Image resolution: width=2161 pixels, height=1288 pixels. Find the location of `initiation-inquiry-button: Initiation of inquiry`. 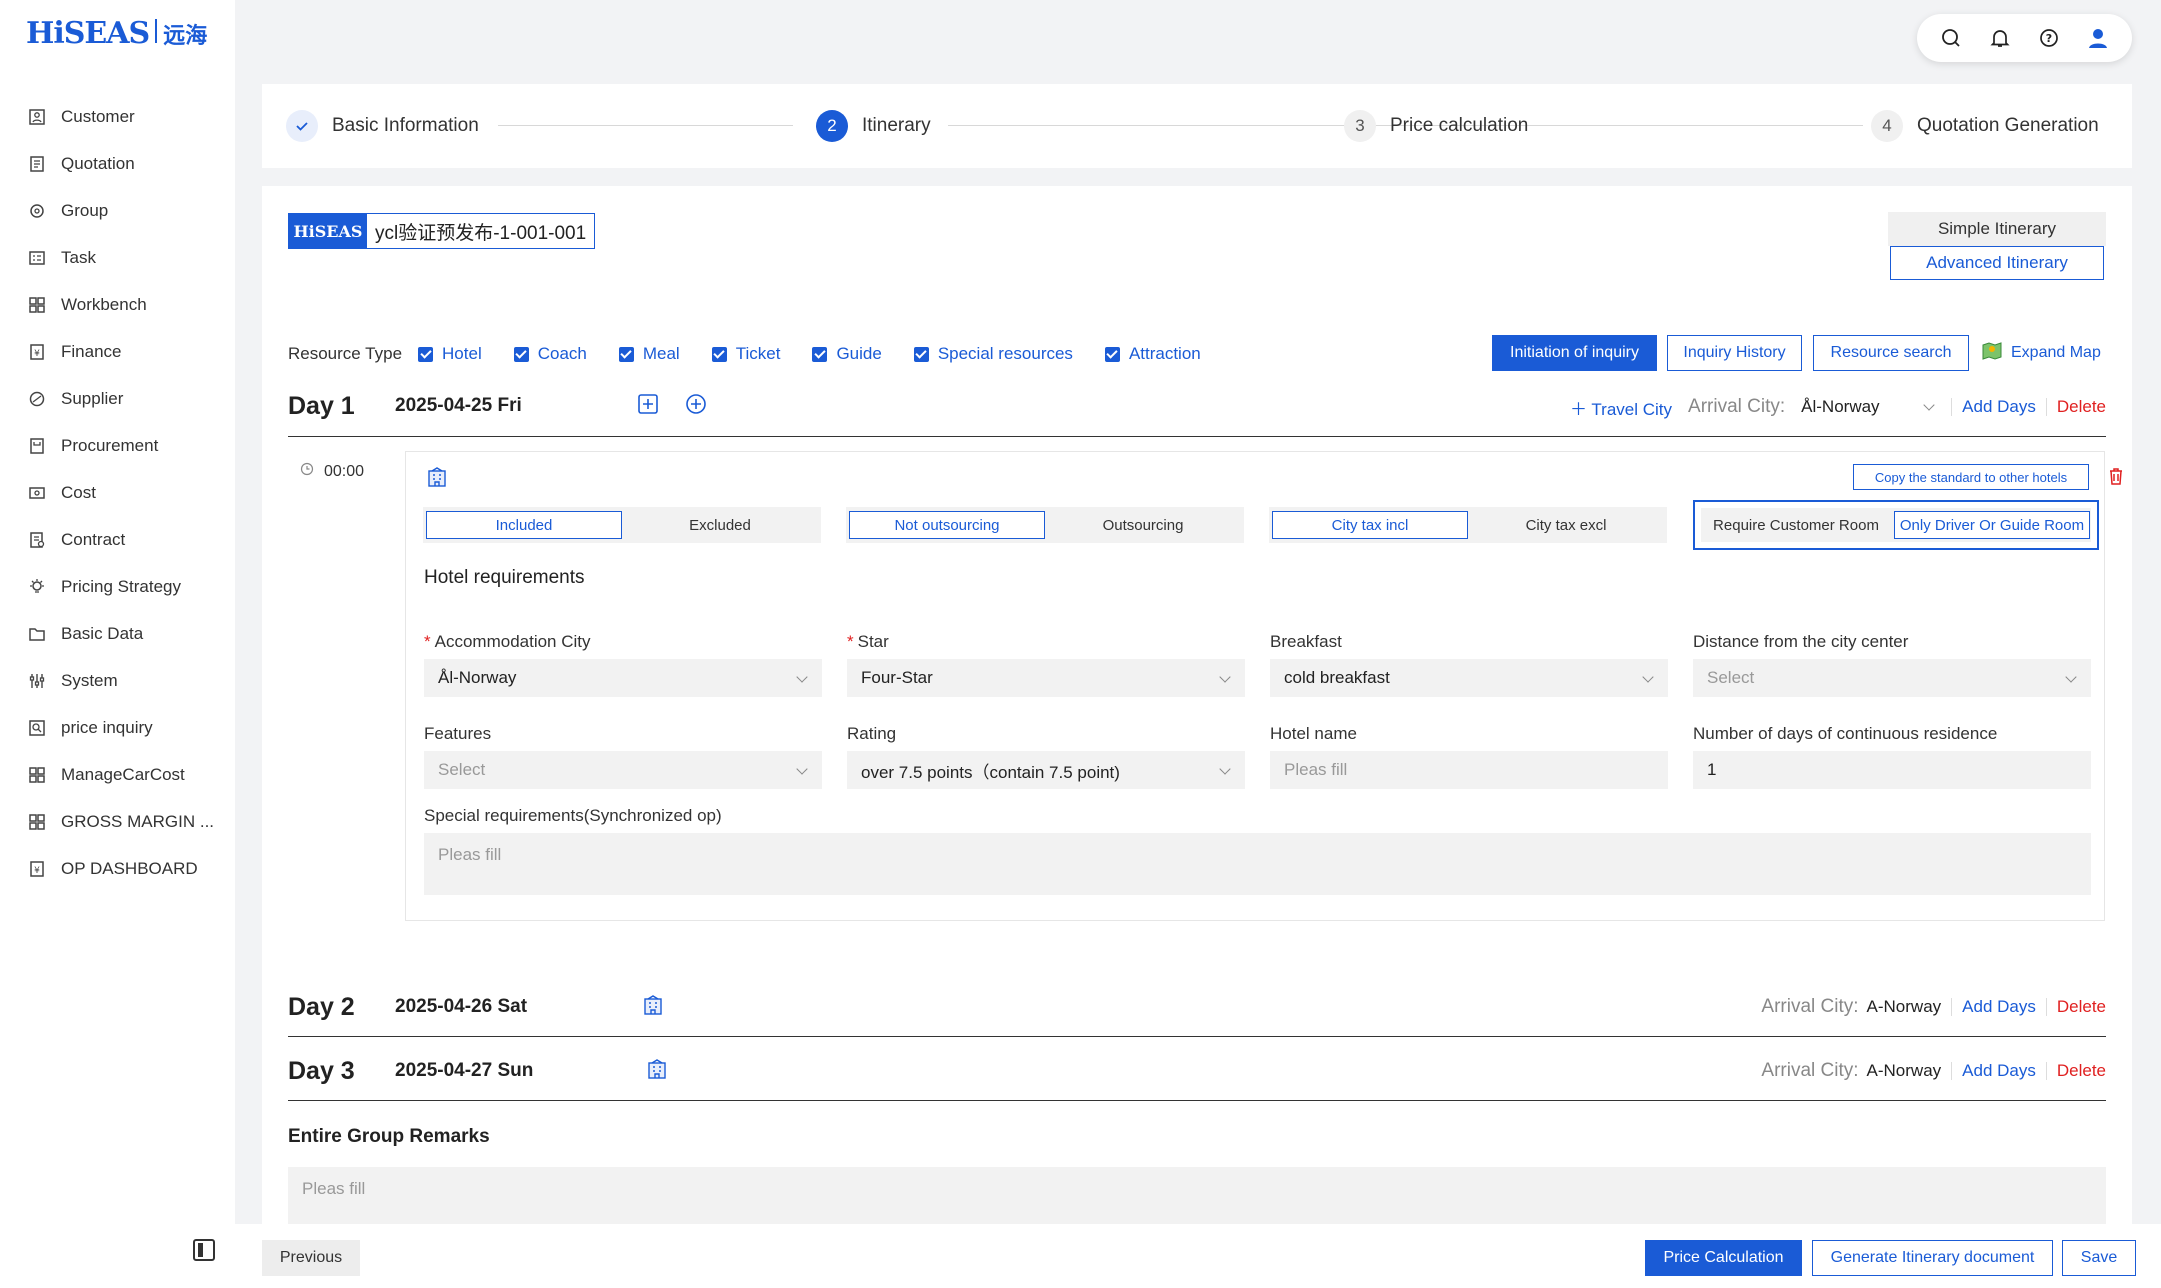

initiation-inquiry-button: Initiation of inquiry is located at coordinates (1574, 353).